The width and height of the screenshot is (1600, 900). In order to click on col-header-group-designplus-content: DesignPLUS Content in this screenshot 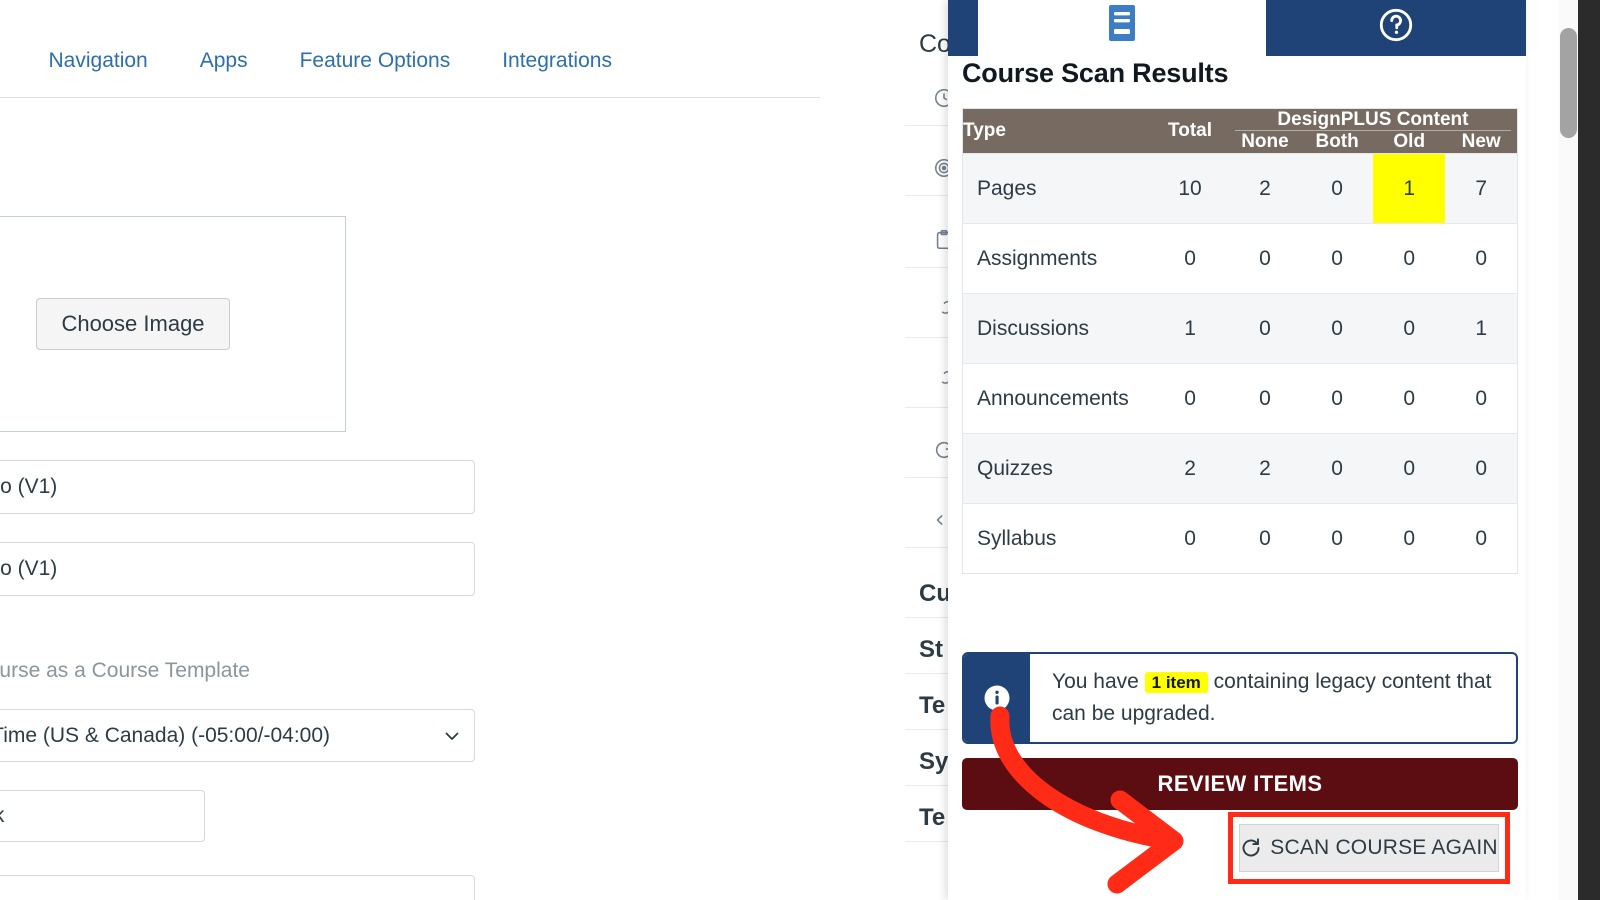, I will do `click(1373, 119)`.